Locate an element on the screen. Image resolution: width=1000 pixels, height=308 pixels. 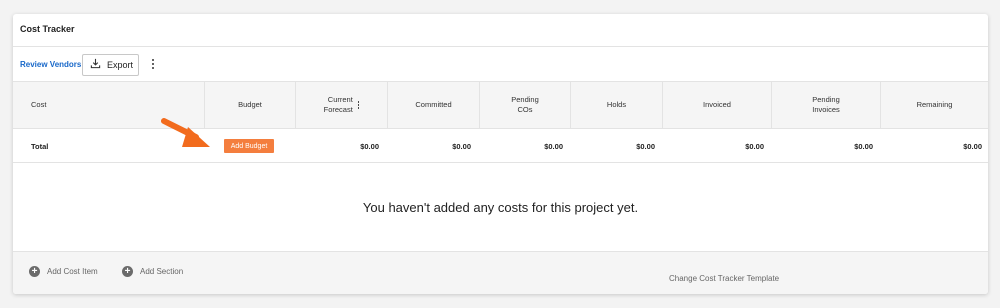
col-header-holds: Holds is located at coordinates (617, 105).